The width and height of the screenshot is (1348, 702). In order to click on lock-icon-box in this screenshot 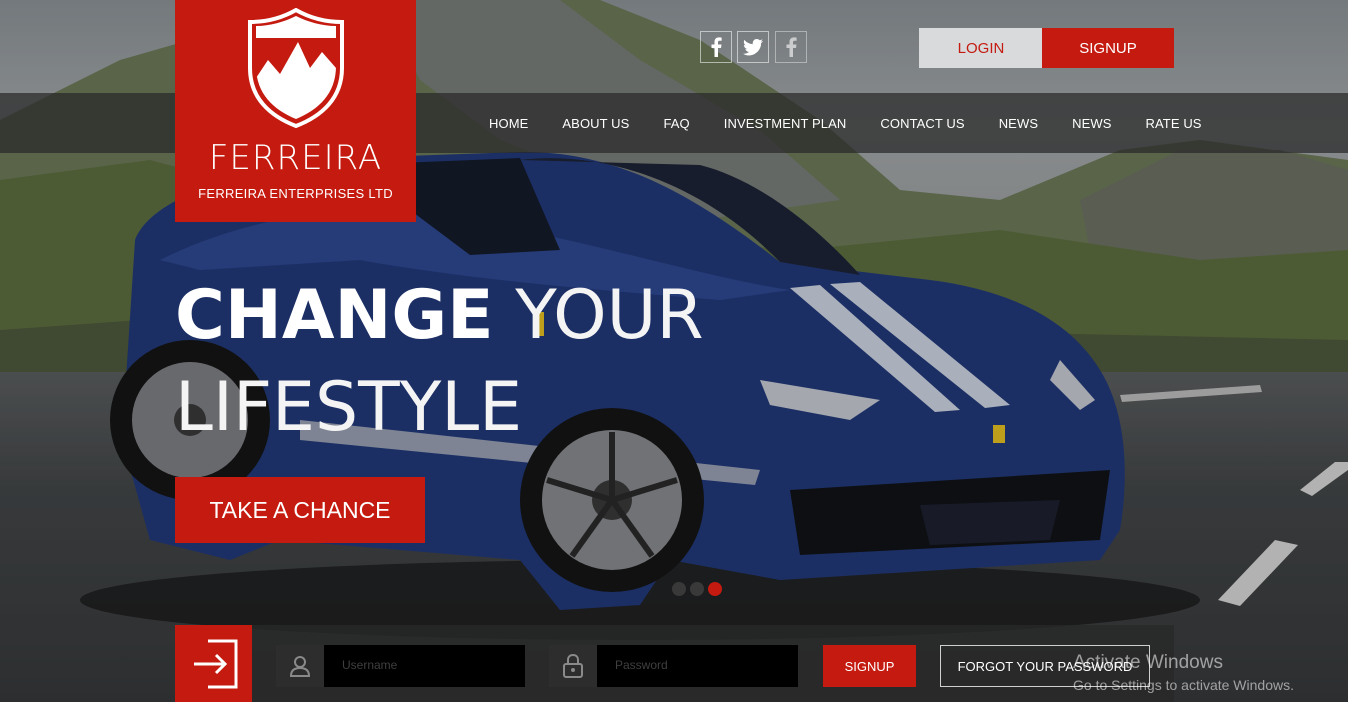, I will do `click(573, 666)`.